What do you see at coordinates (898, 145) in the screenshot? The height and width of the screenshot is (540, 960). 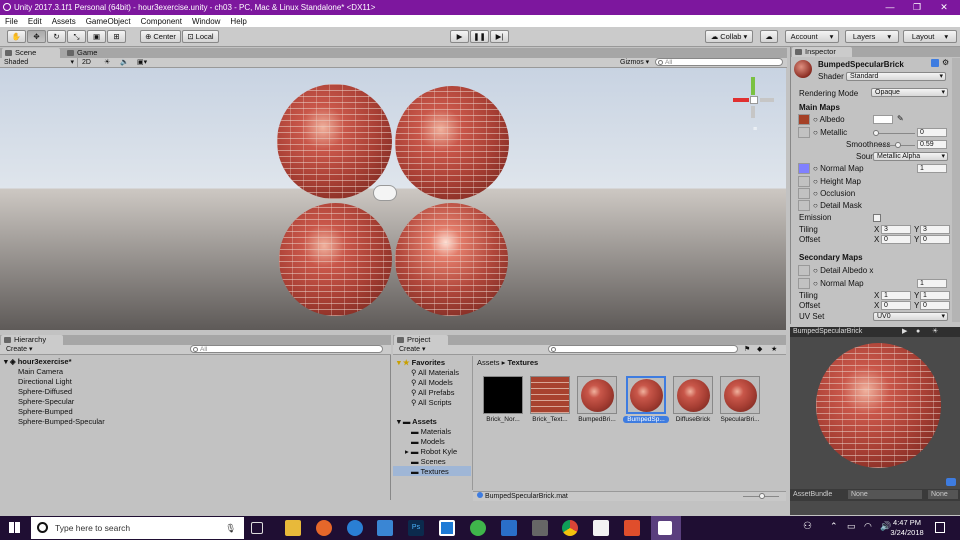 I see `smoothness-slider-knob` at bounding box center [898, 145].